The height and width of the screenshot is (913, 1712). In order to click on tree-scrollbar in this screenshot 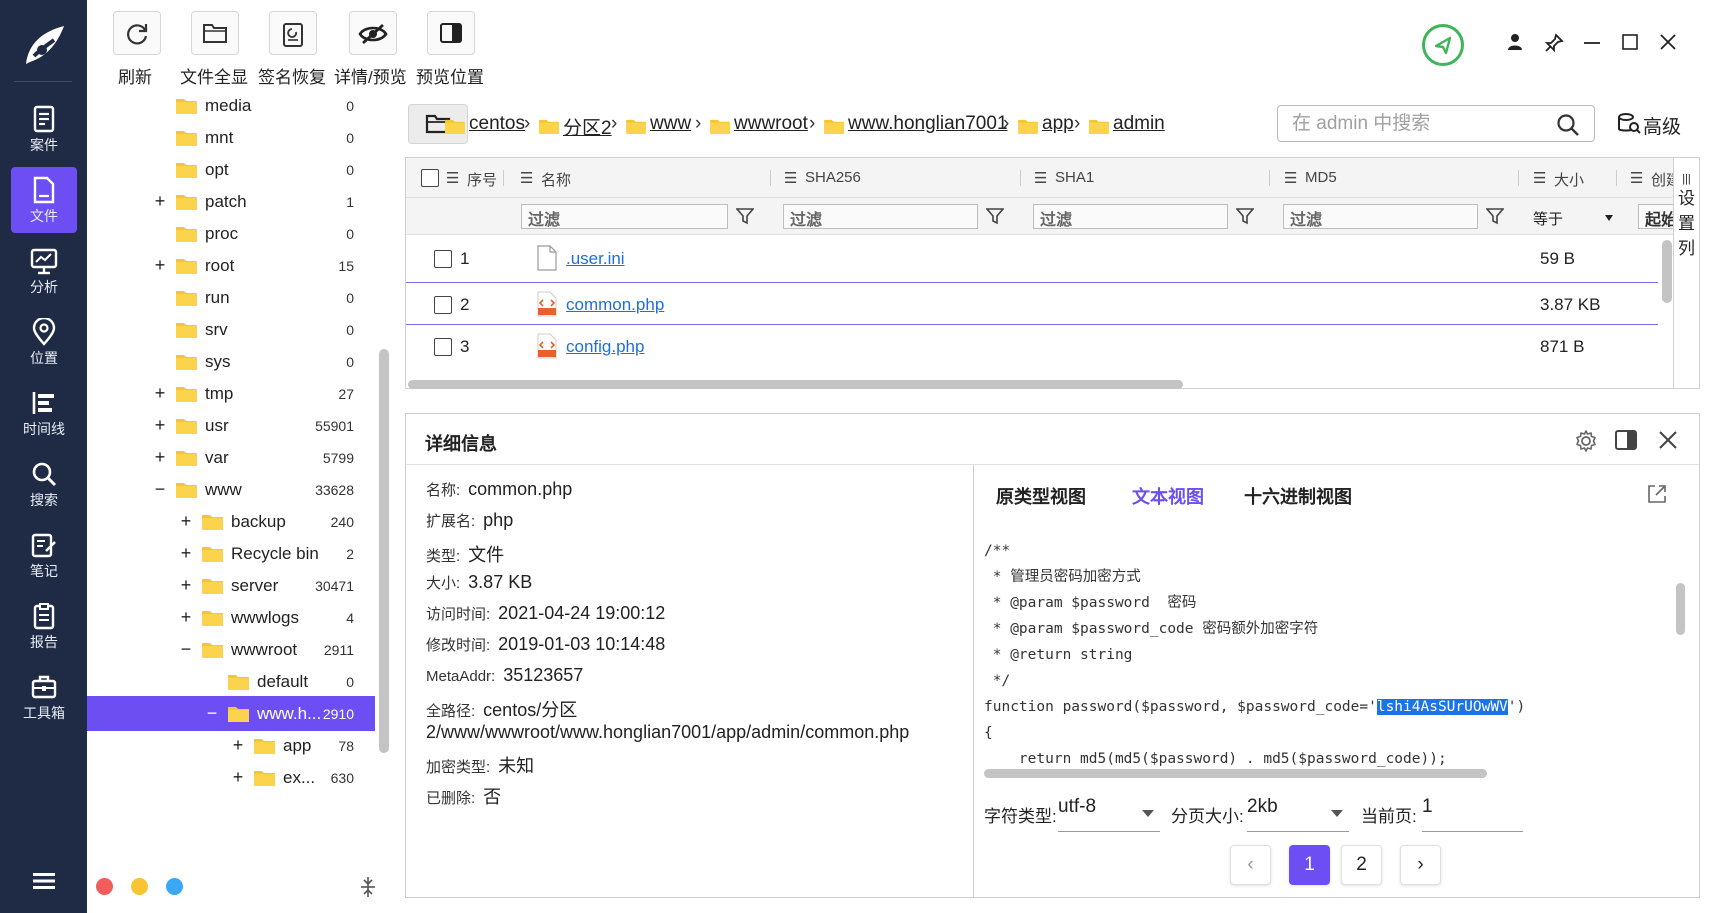, I will do `click(384, 551)`.